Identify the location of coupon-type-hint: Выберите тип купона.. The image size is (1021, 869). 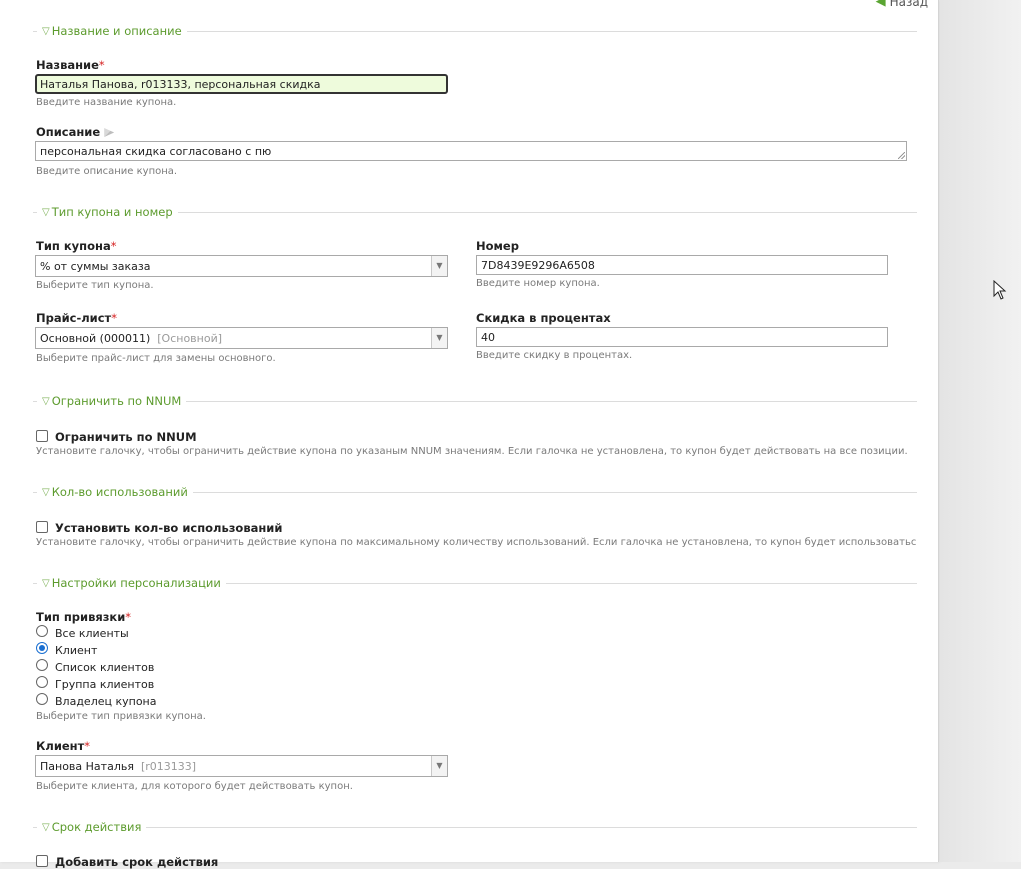
(95, 285).